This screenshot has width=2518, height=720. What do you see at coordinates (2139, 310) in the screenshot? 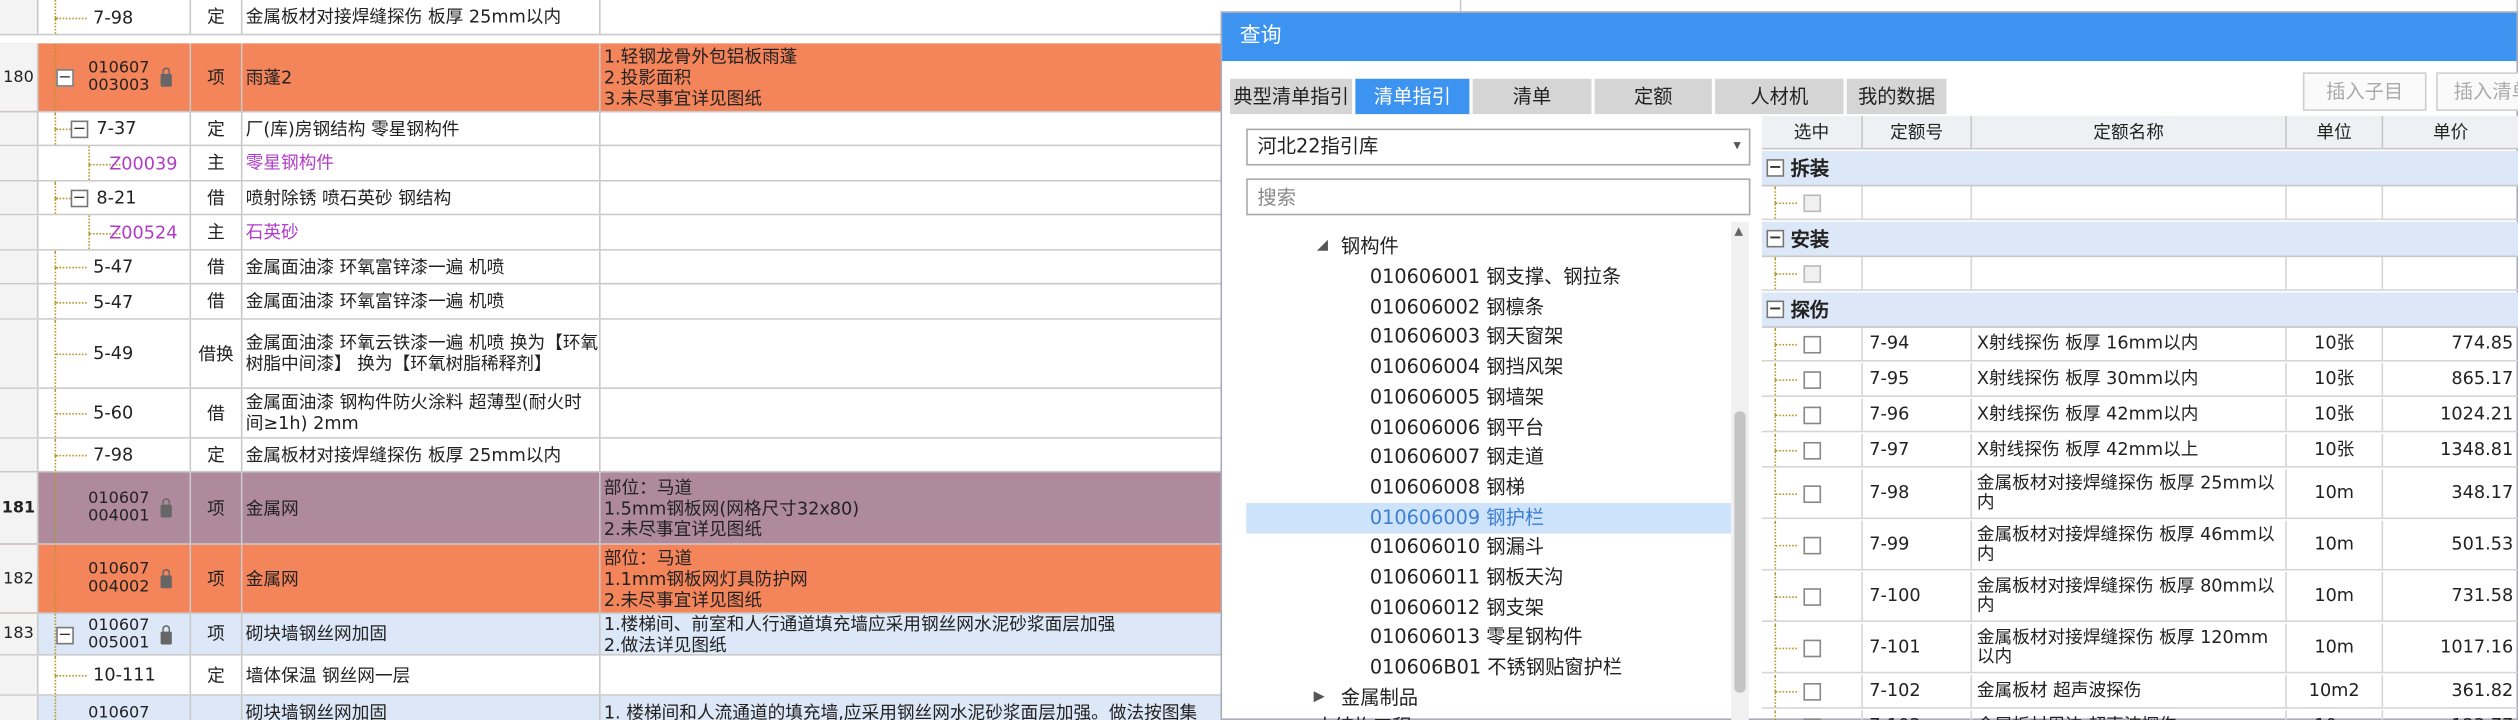
I see `group-row: − 探伤` at bounding box center [2139, 310].